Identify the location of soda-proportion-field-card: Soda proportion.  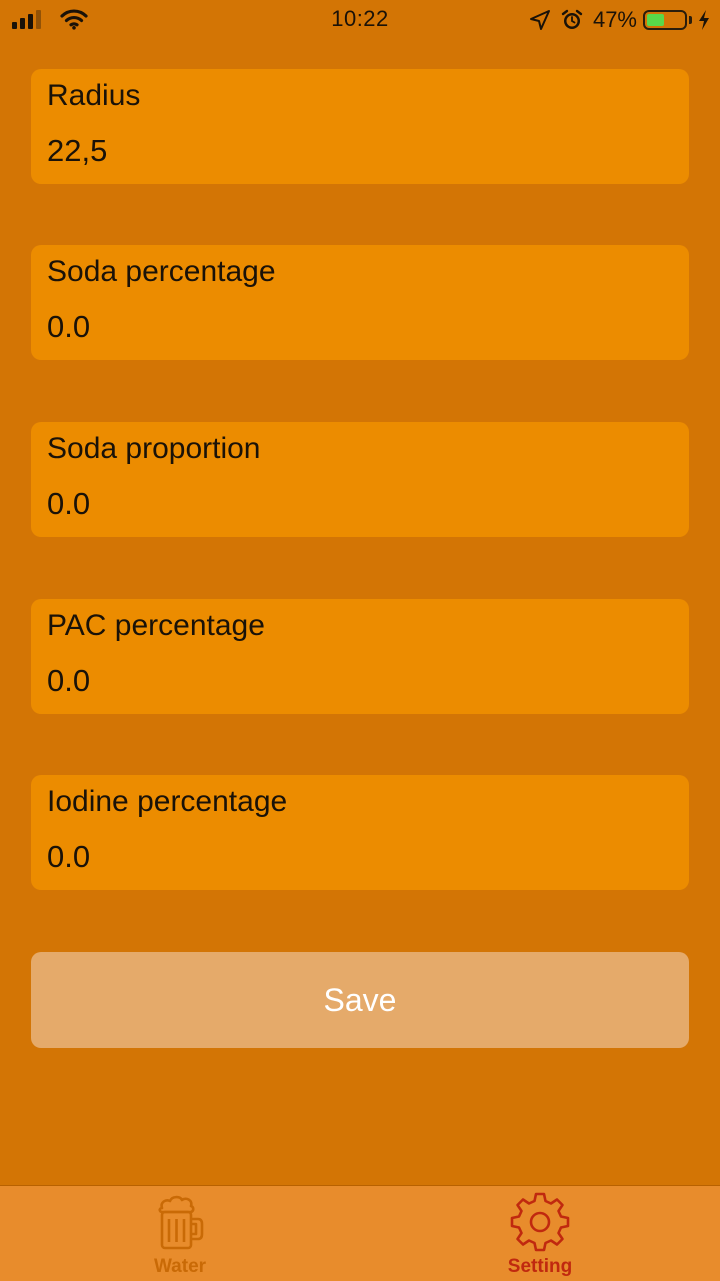
(360, 479).